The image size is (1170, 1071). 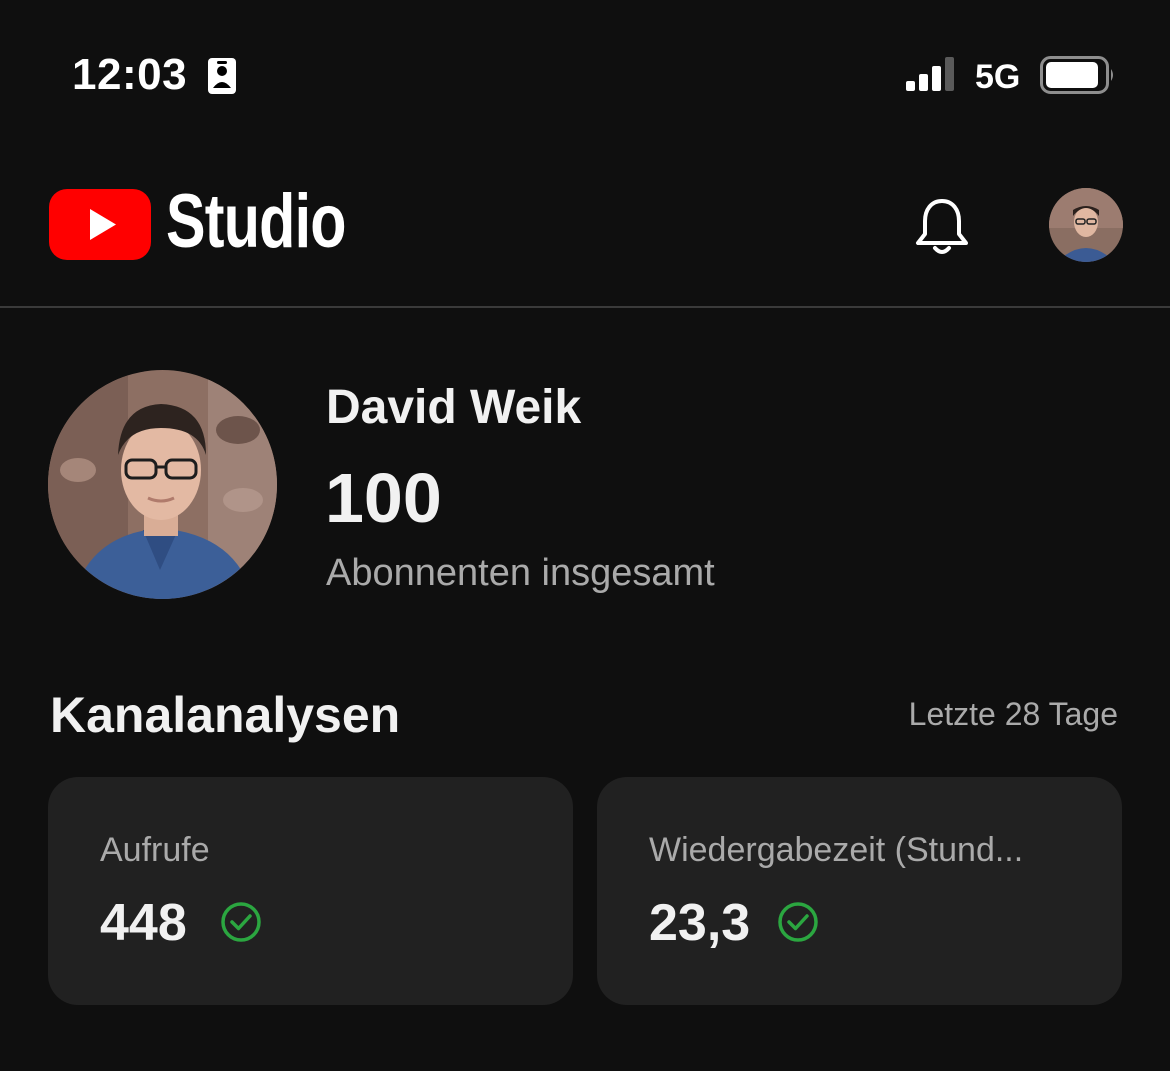 What do you see at coordinates (100, 224) in the screenshot?
I see `youtube-play-icon` at bounding box center [100, 224].